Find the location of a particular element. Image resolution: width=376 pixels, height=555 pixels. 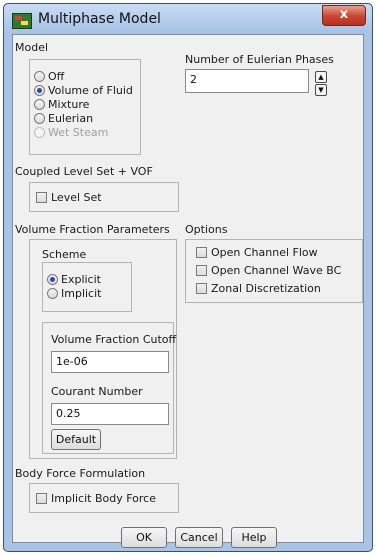

phases-input: 2 is located at coordinates (247, 81).